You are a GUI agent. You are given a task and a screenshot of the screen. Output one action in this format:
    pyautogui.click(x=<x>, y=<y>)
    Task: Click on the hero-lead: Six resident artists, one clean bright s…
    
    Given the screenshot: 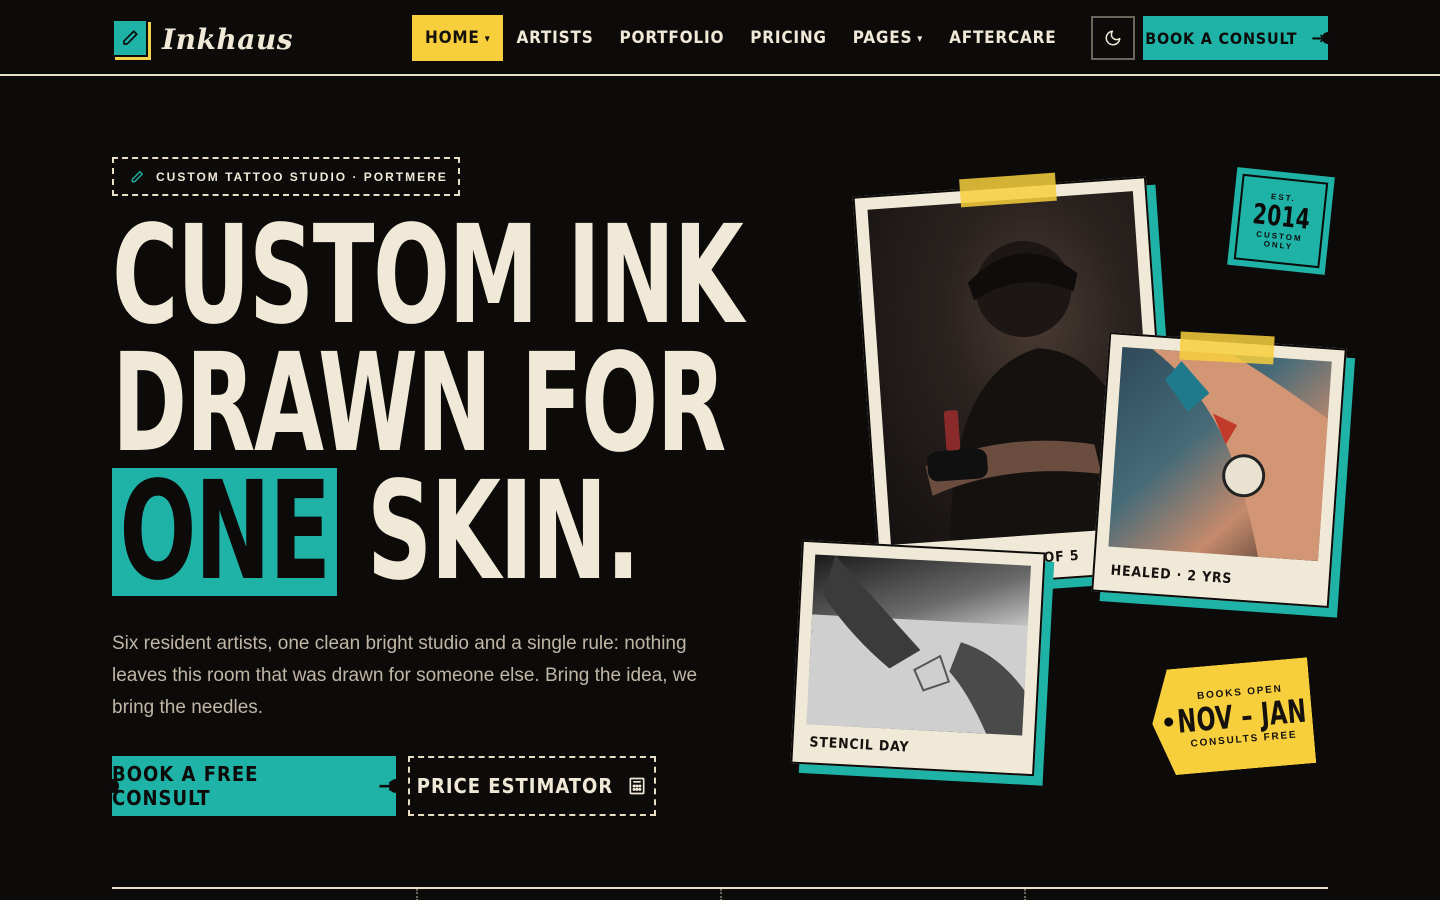 What is the action you would take?
    pyautogui.click(x=405, y=675)
    